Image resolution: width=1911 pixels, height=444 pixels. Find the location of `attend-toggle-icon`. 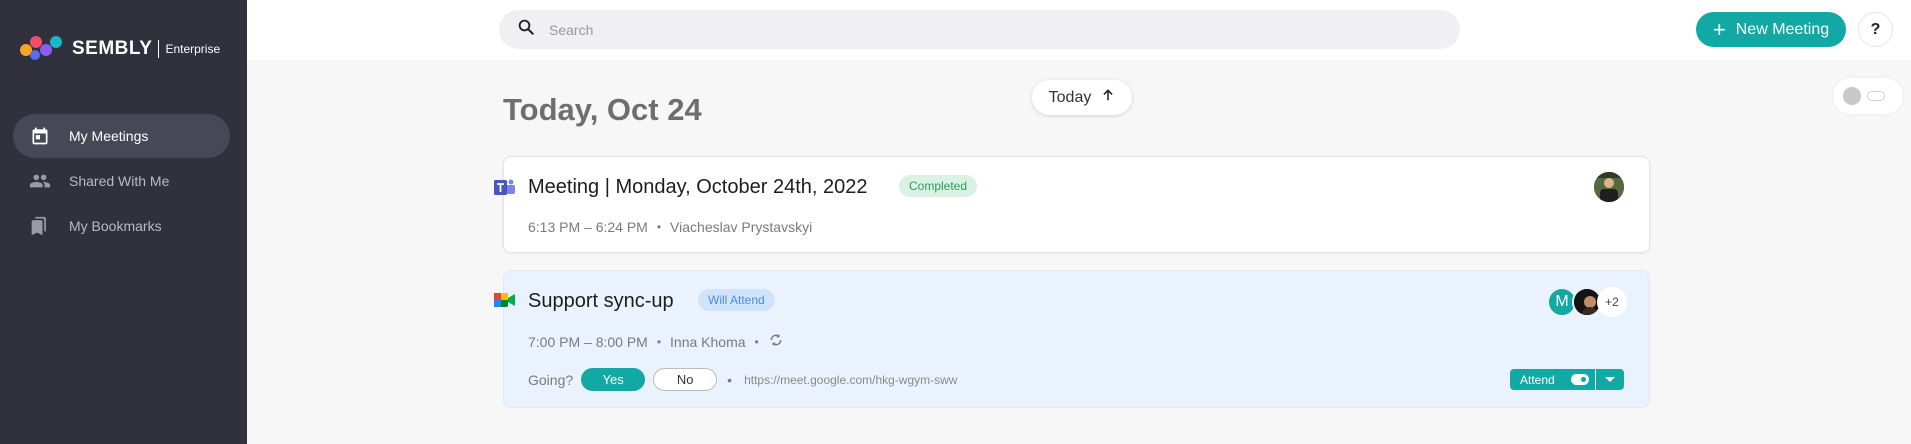

attend-toggle-icon is located at coordinates (1580, 379).